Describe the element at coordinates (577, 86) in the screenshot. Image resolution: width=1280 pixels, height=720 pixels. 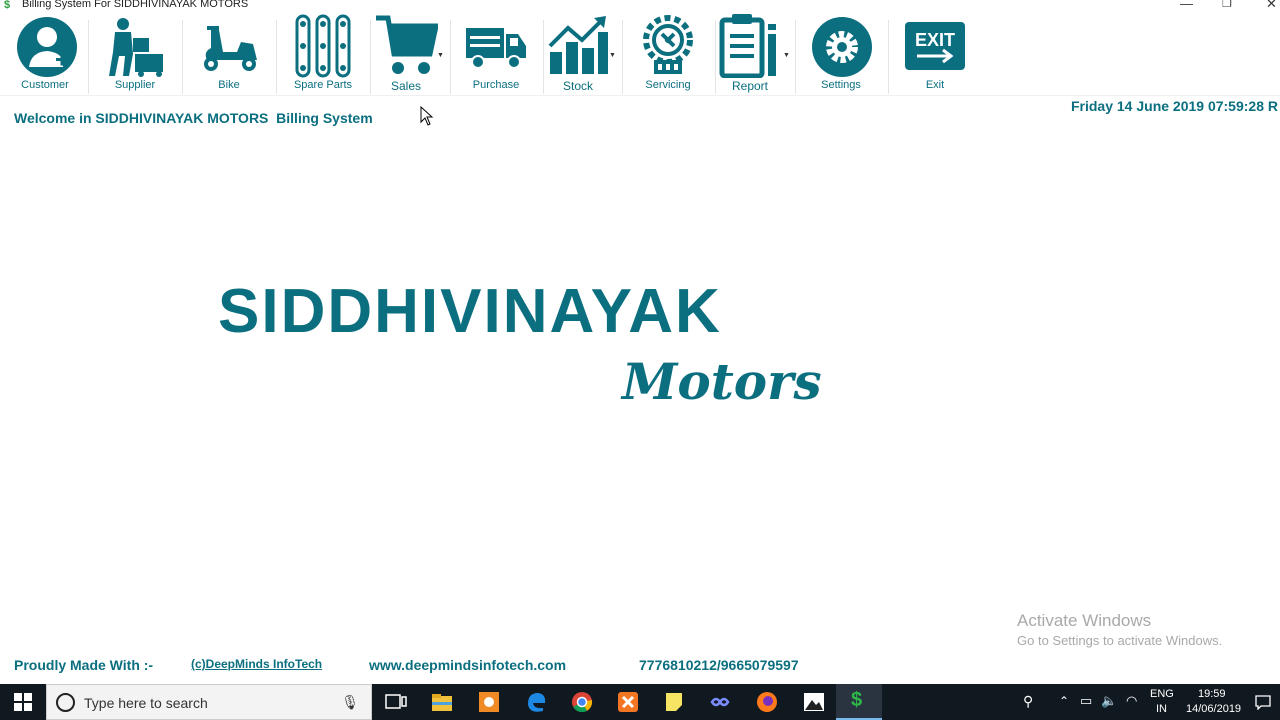
I see `stock-label: Stock` at that location.